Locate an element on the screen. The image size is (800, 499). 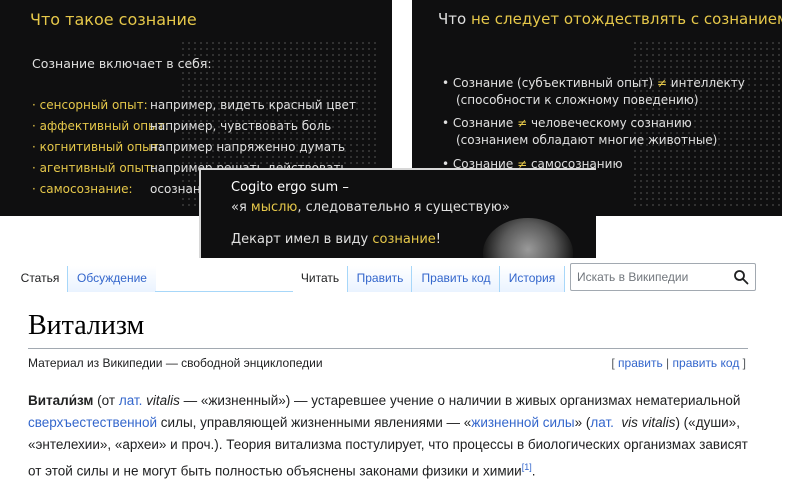
edit-link: править is located at coordinates (640, 363).